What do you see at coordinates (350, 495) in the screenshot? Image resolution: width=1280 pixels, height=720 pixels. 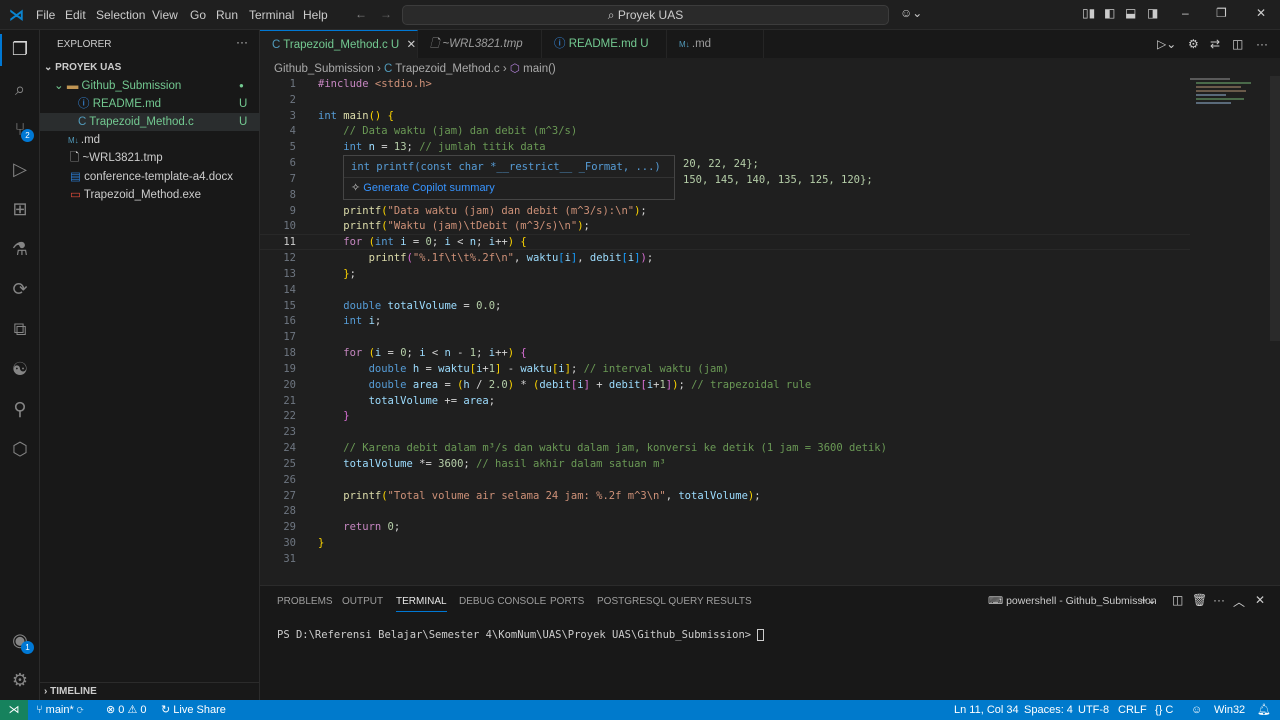 I see `code-token: printf` at bounding box center [350, 495].